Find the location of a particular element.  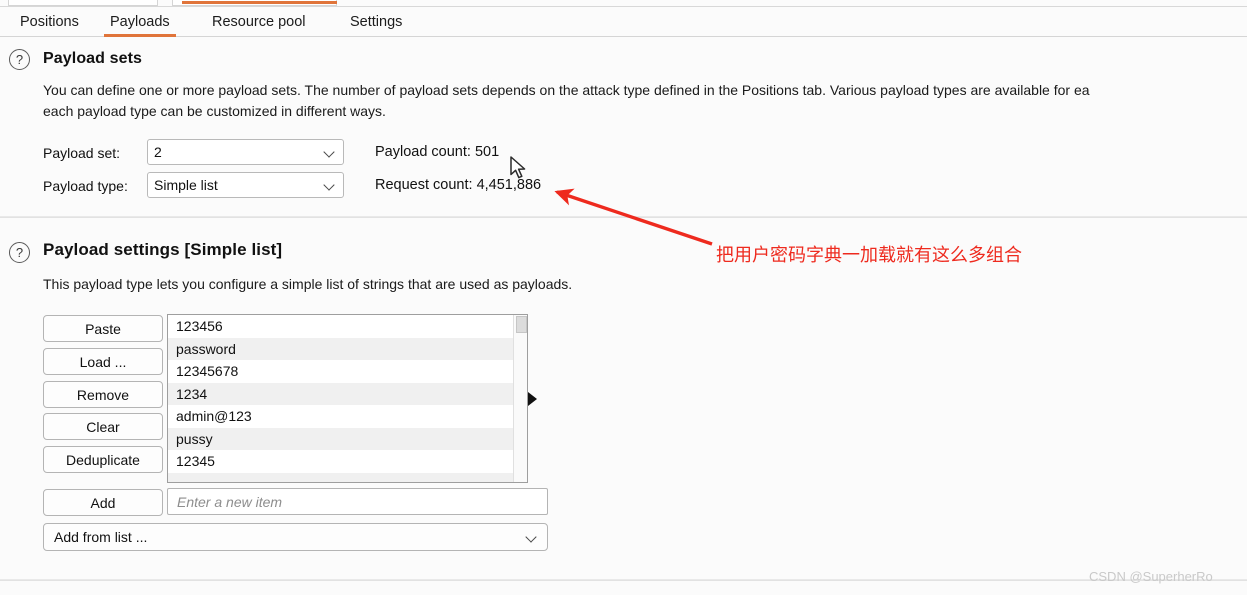

payload-set-dropdown: 2 is located at coordinates (245, 152).